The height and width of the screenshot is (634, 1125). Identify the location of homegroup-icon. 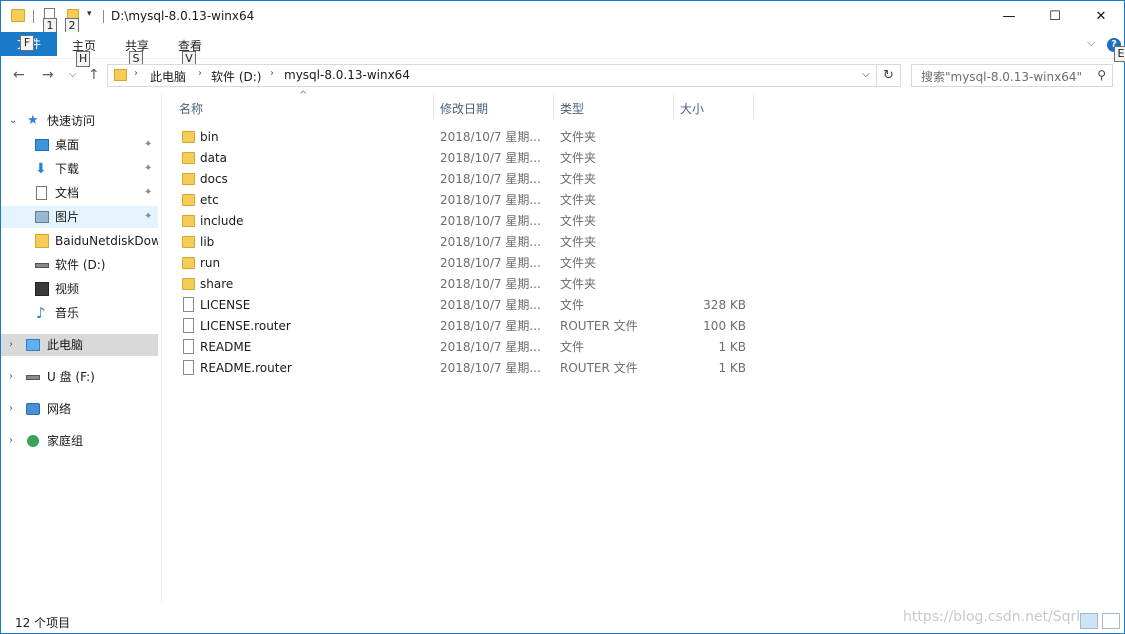
(33, 441).